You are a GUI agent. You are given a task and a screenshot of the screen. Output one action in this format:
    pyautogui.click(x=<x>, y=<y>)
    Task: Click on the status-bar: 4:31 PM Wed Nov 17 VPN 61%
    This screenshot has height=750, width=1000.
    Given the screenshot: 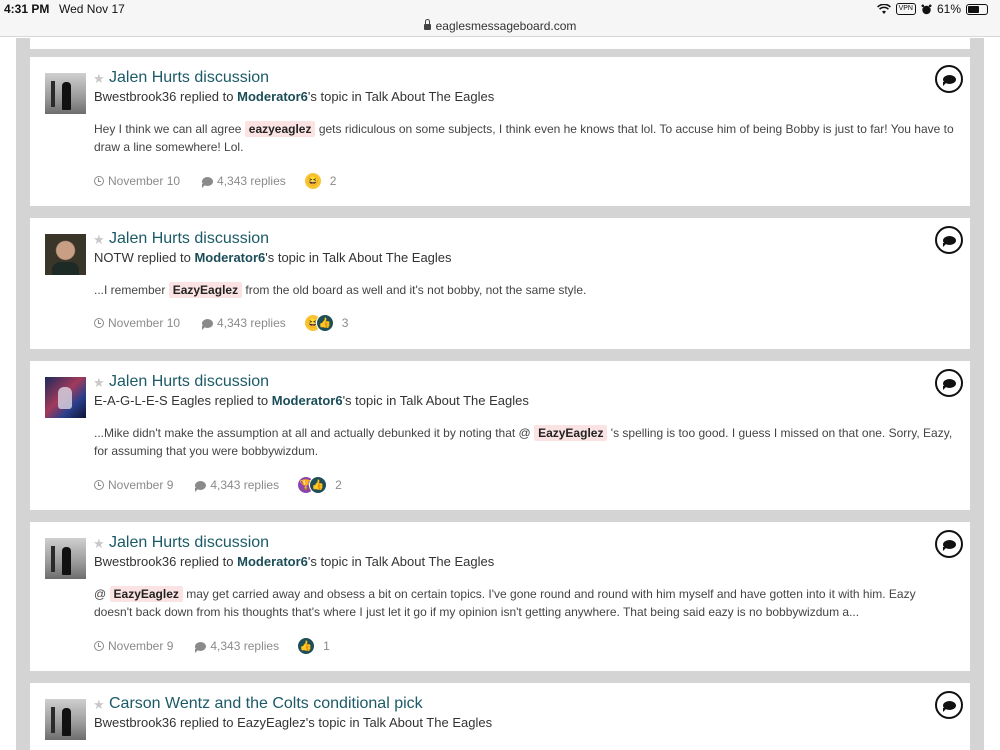 What is the action you would take?
    pyautogui.click(x=500, y=9)
    